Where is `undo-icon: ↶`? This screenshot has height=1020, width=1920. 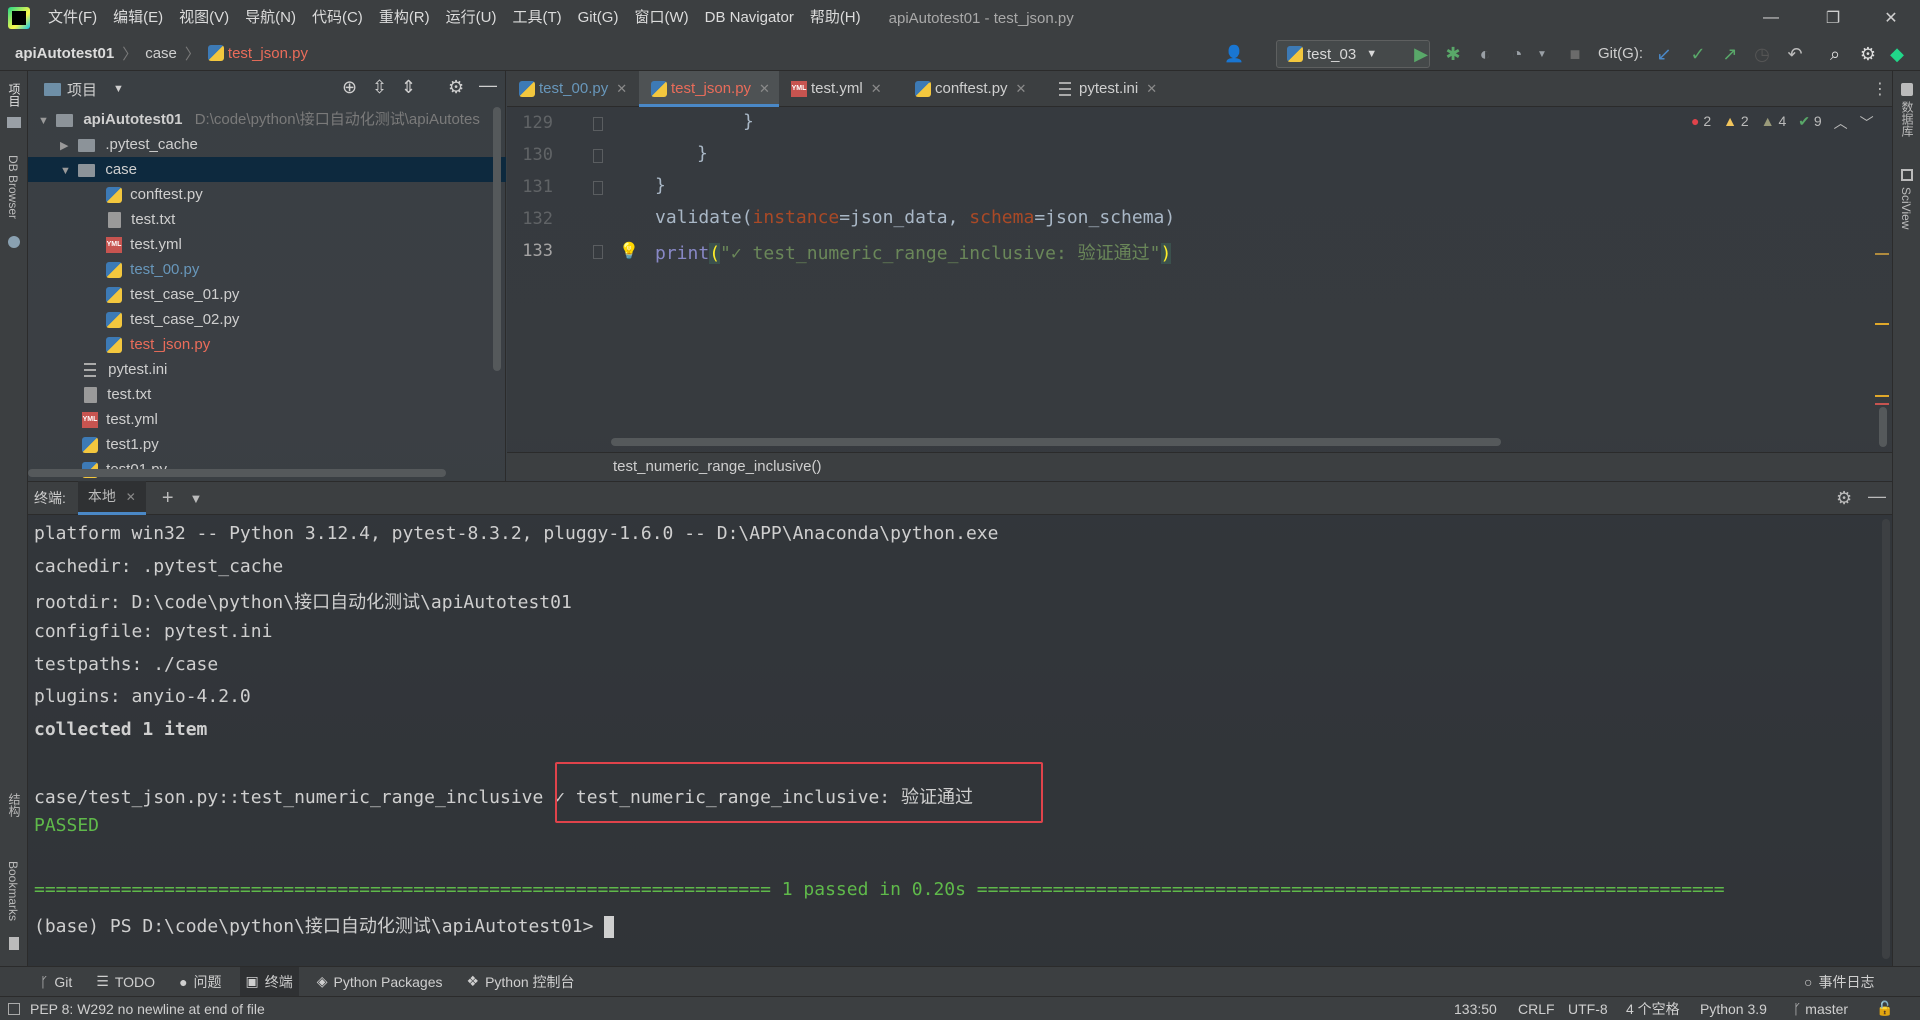
undo-icon: ↶ is located at coordinates (1795, 54).